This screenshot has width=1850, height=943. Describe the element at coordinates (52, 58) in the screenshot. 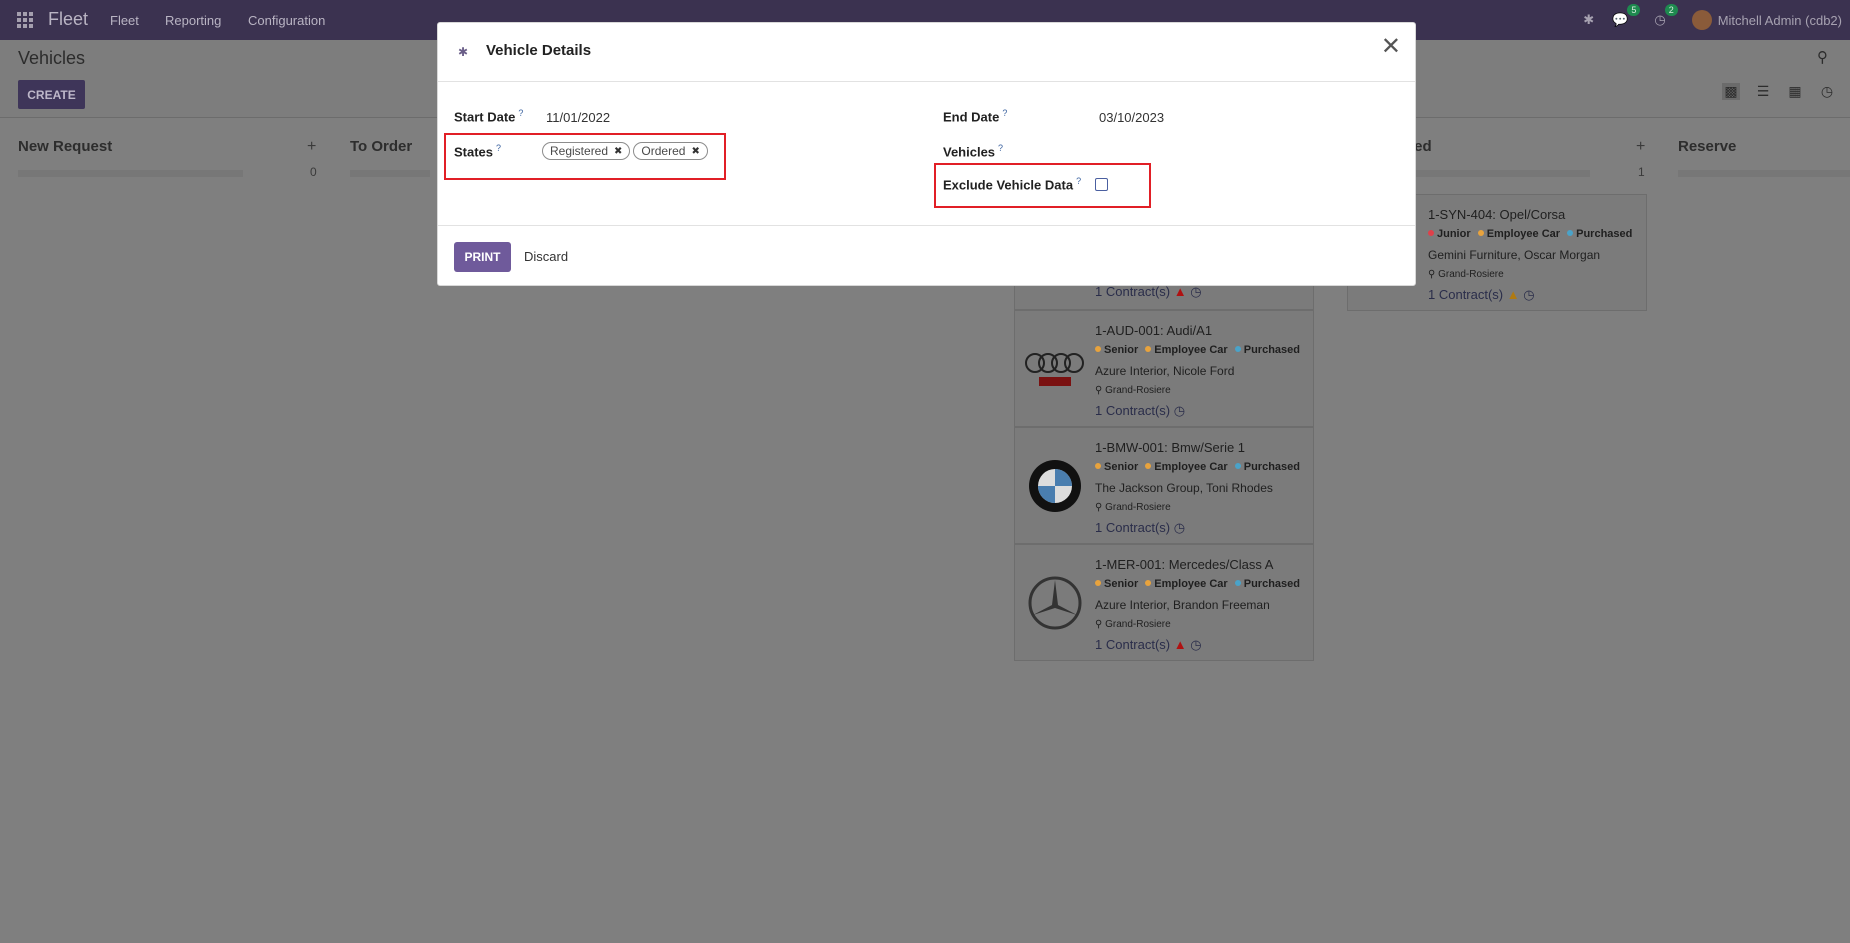

I see `page-title: Vehicles` at that location.